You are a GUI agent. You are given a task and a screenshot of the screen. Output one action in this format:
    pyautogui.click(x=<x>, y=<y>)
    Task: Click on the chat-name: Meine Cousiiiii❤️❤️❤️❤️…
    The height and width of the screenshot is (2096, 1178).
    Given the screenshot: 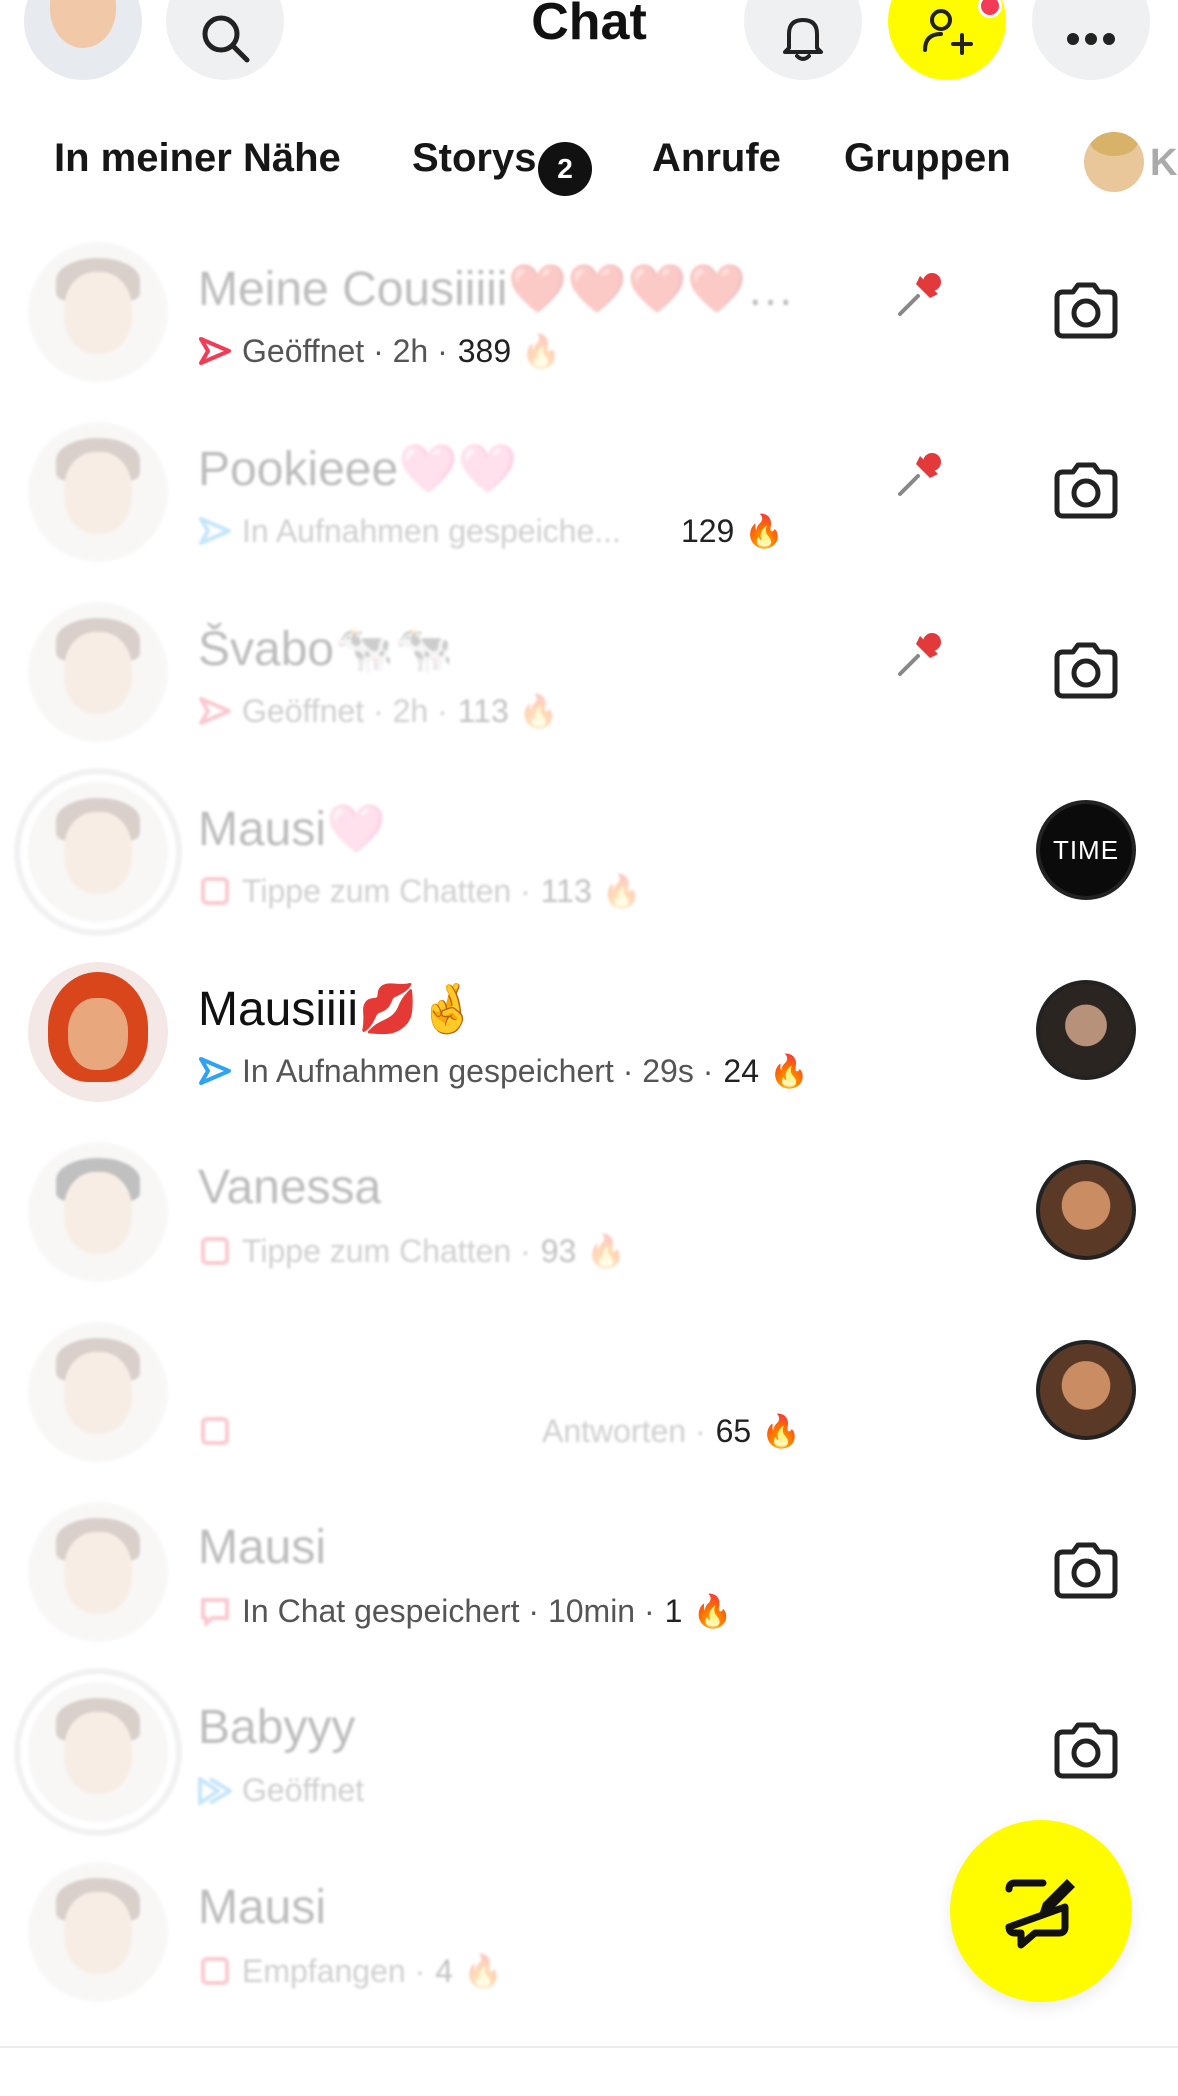 What is the action you would take?
    pyautogui.click(x=496, y=289)
    